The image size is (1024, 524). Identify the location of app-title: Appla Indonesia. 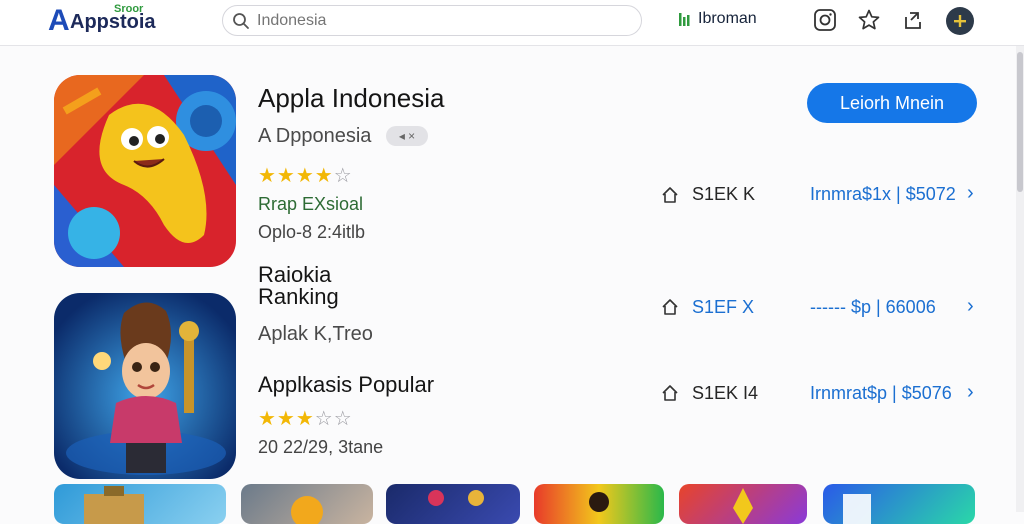
(351, 98).